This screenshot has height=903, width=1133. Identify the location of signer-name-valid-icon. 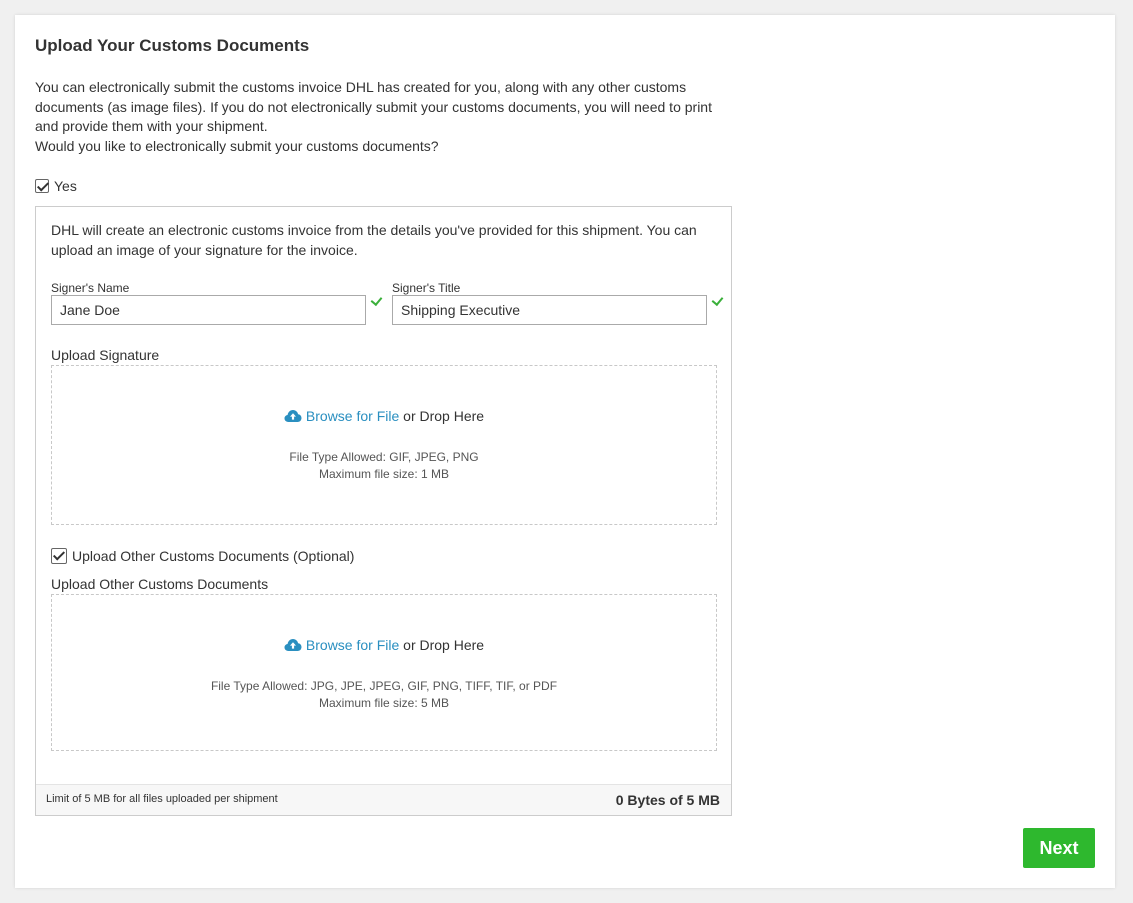
(376, 300).